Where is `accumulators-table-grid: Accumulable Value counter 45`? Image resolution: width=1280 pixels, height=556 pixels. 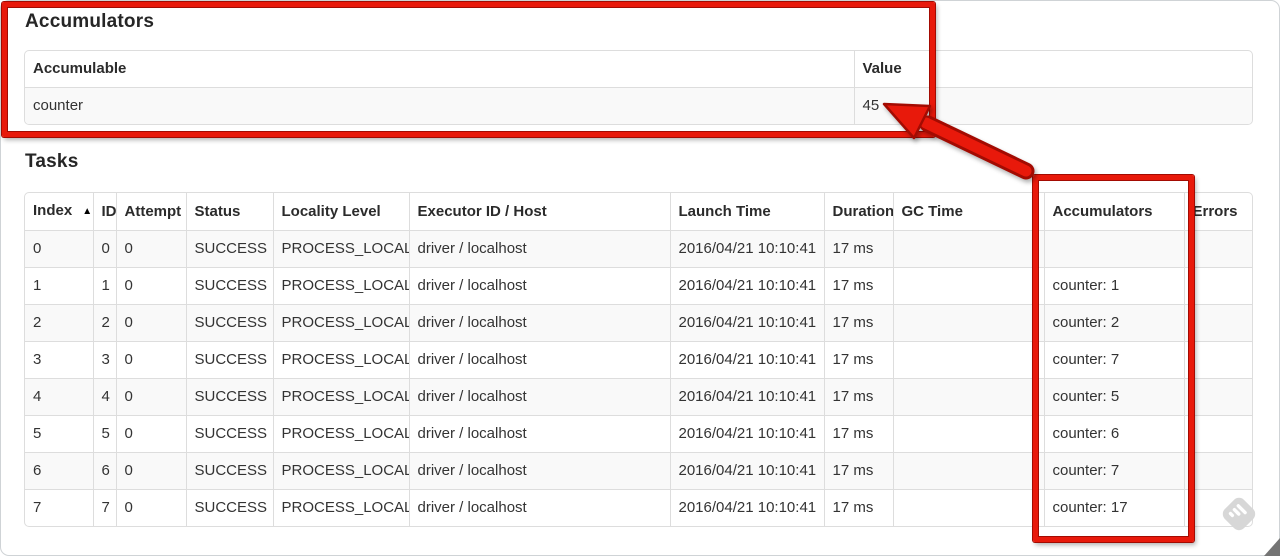
accumulators-table-grid: Accumulable Value counter 45 is located at coordinates (638, 87).